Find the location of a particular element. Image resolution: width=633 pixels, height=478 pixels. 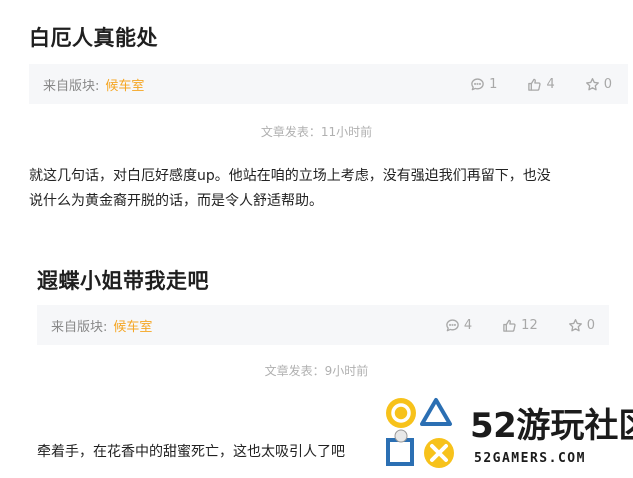

post-meta-bar: 来自版块: 候车室 1 4 0 is located at coordinates (328, 84).